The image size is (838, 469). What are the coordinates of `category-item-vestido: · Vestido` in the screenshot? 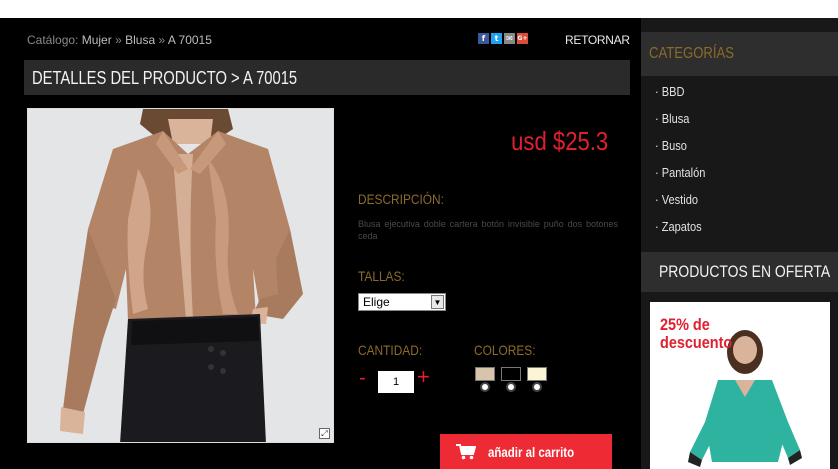 It's located at (680, 205).